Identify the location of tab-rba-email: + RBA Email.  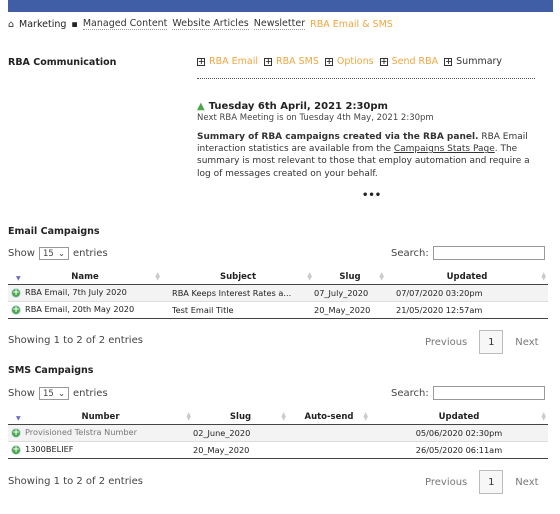
(227, 61).